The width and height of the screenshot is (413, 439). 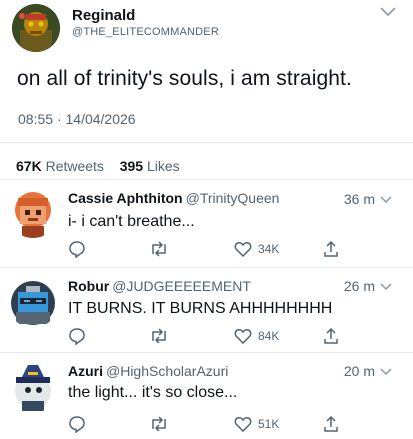 What do you see at coordinates (100, 119) in the screenshot?
I see `tweet-date: 14/04/2026` at bounding box center [100, 119].